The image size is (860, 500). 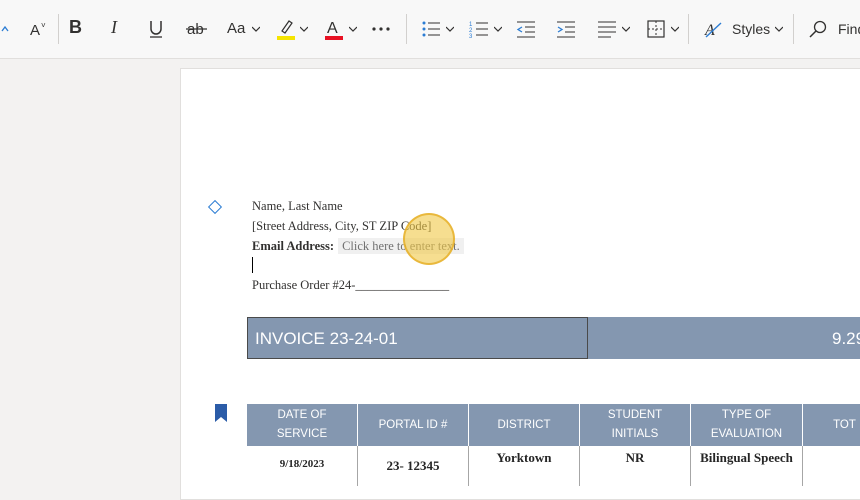 What do you see at coordinates (635, 425) in the screenshot?
I see `table-header-student-initials: STUDENT INITIALS` at bounding box center [635, 425].